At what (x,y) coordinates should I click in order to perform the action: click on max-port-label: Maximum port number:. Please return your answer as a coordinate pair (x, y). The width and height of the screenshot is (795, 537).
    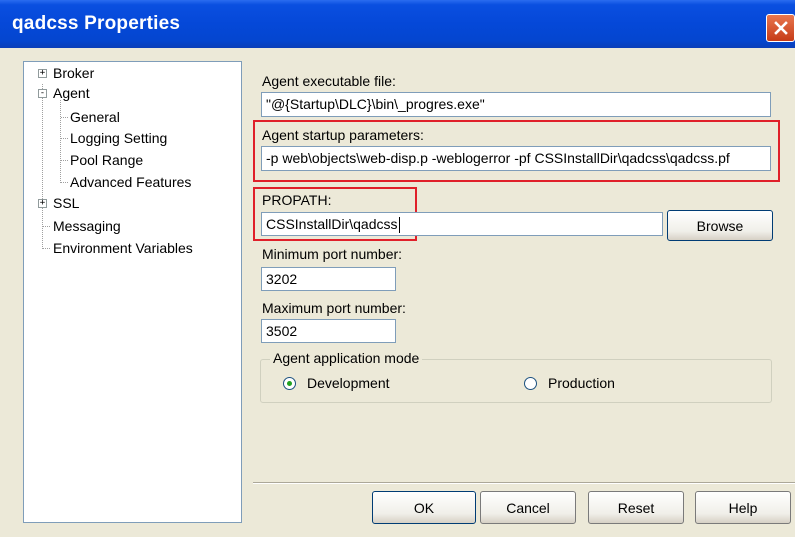
    Looking at the image, I should click on (334, 308).